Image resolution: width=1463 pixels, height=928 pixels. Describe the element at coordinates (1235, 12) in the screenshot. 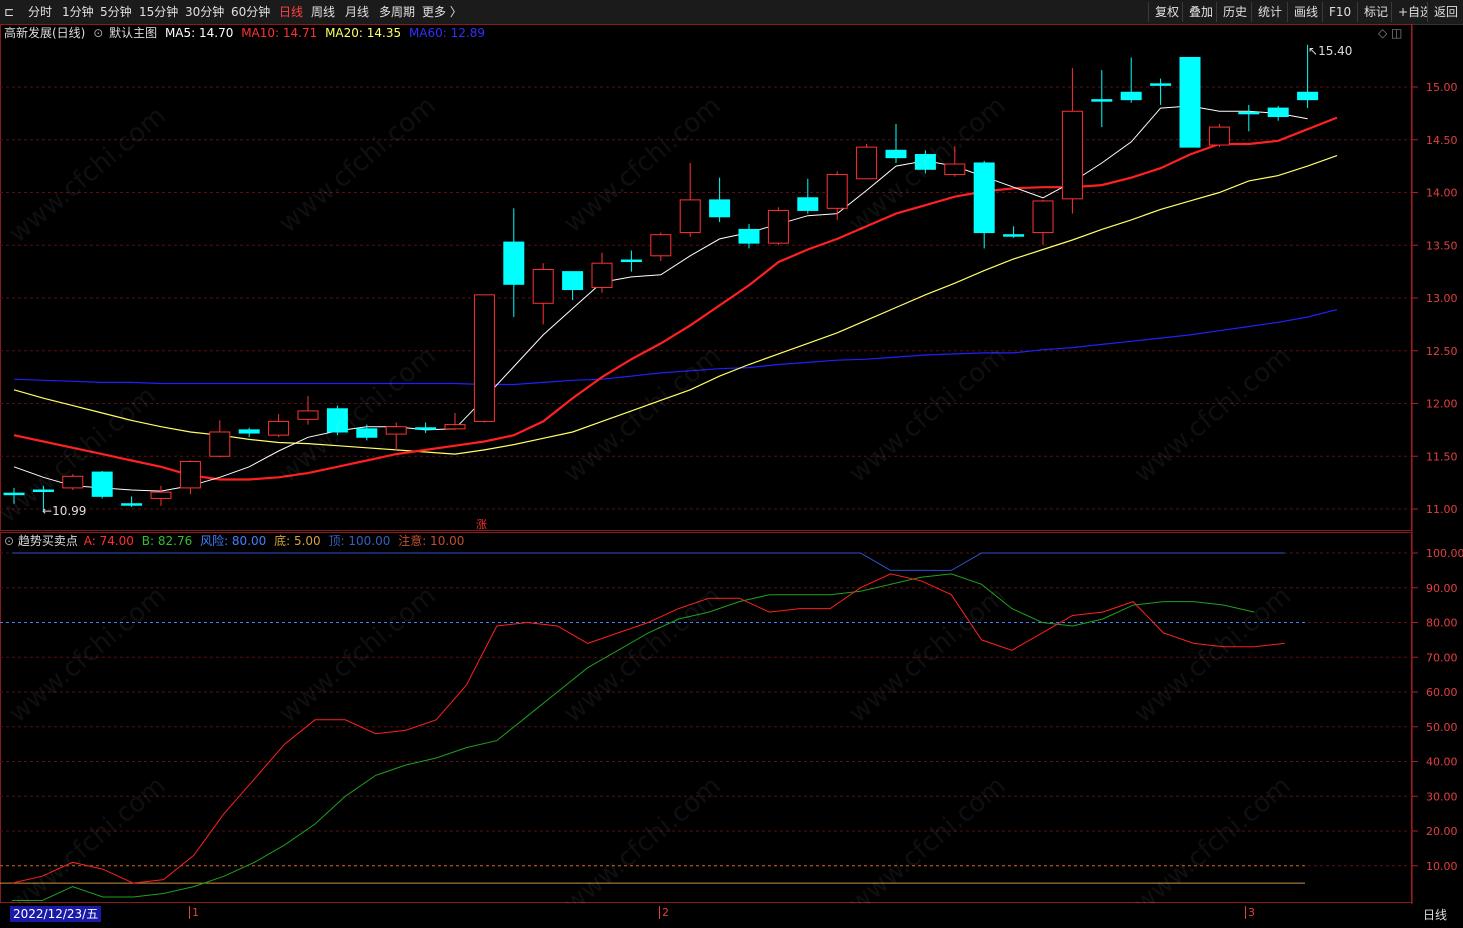

I see `history-button: 历史` at that location.